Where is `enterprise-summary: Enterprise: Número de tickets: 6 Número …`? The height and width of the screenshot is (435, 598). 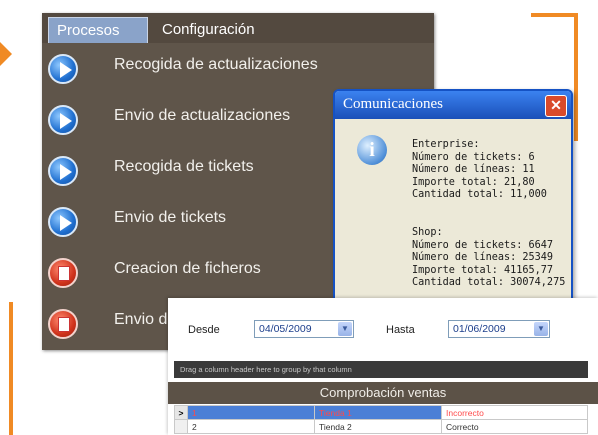 enterprise-summary: Enterprise: Número de tickets: 6 Número … is located at coordinates (479, 170).